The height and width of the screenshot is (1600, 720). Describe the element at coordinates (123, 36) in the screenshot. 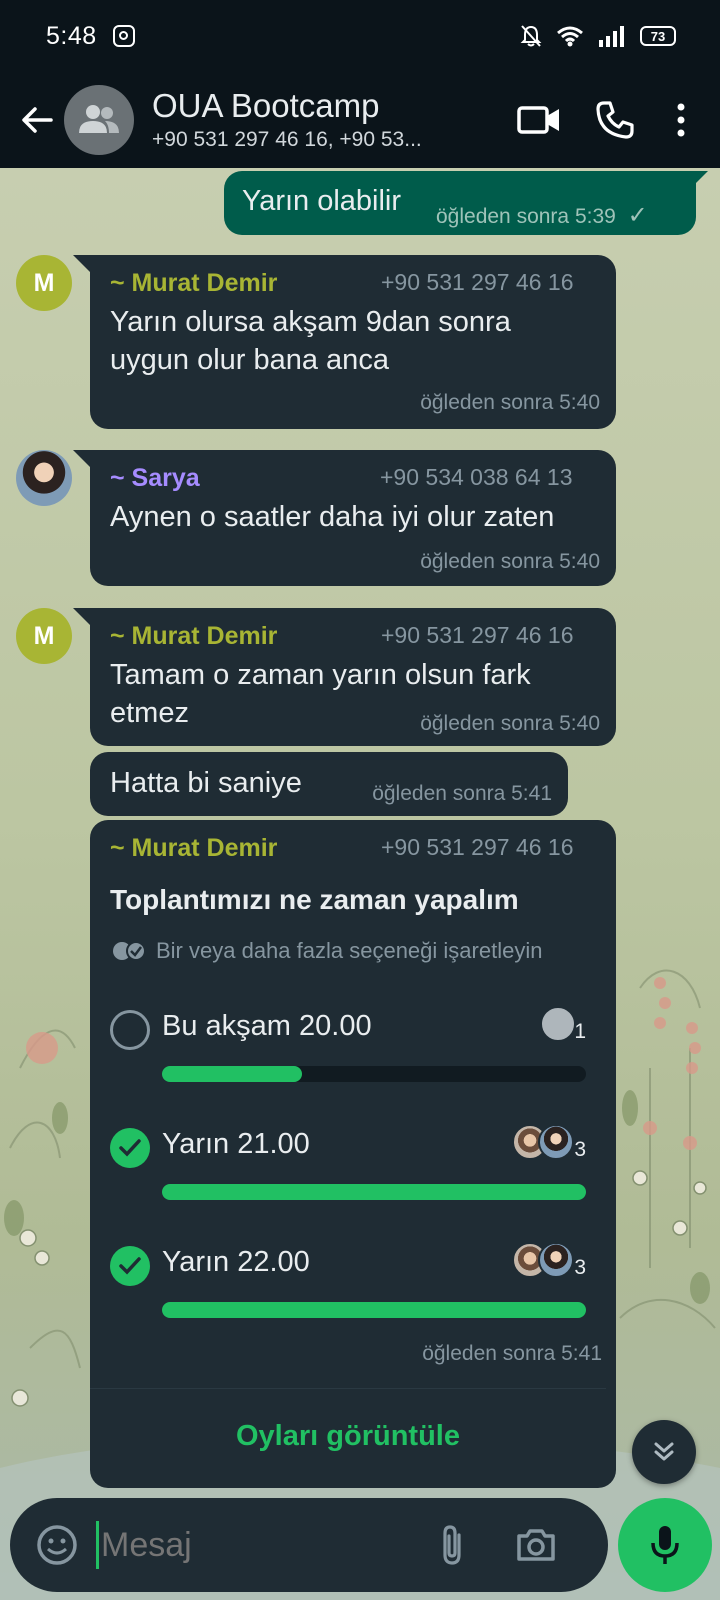

I see `instagram-notification-icon` at that location.